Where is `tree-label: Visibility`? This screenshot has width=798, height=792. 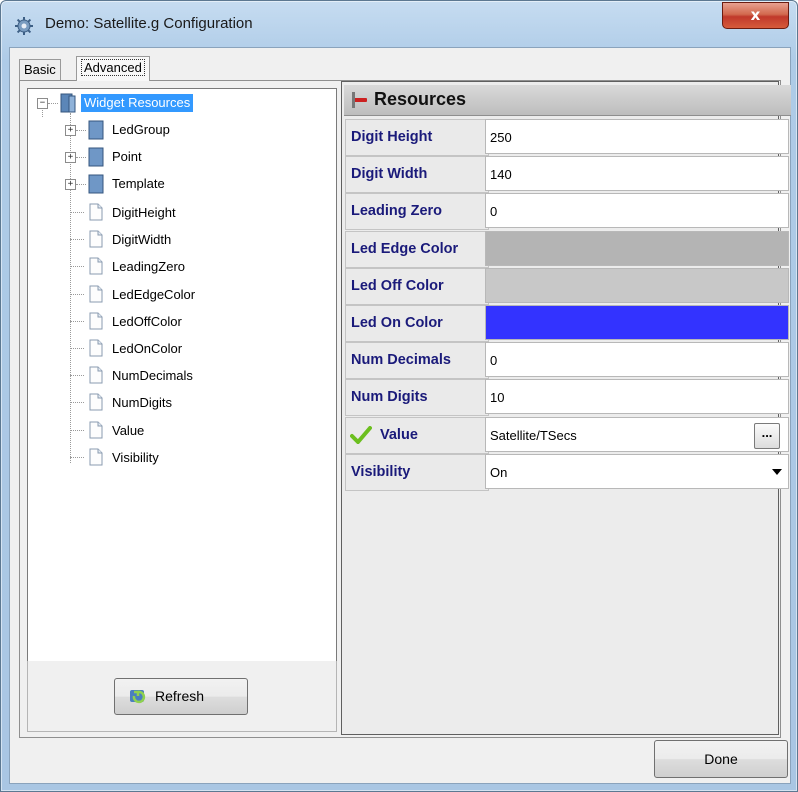 tree-label: Visibility is located at coordinates (135, 457).